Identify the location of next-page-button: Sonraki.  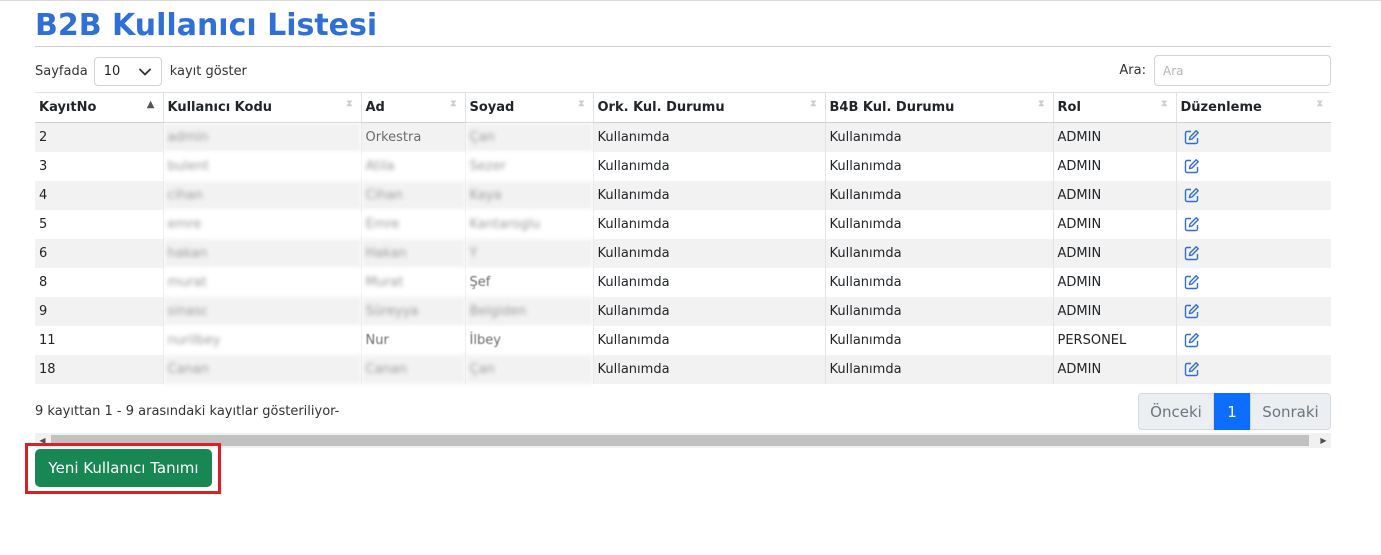
(1290, 411).